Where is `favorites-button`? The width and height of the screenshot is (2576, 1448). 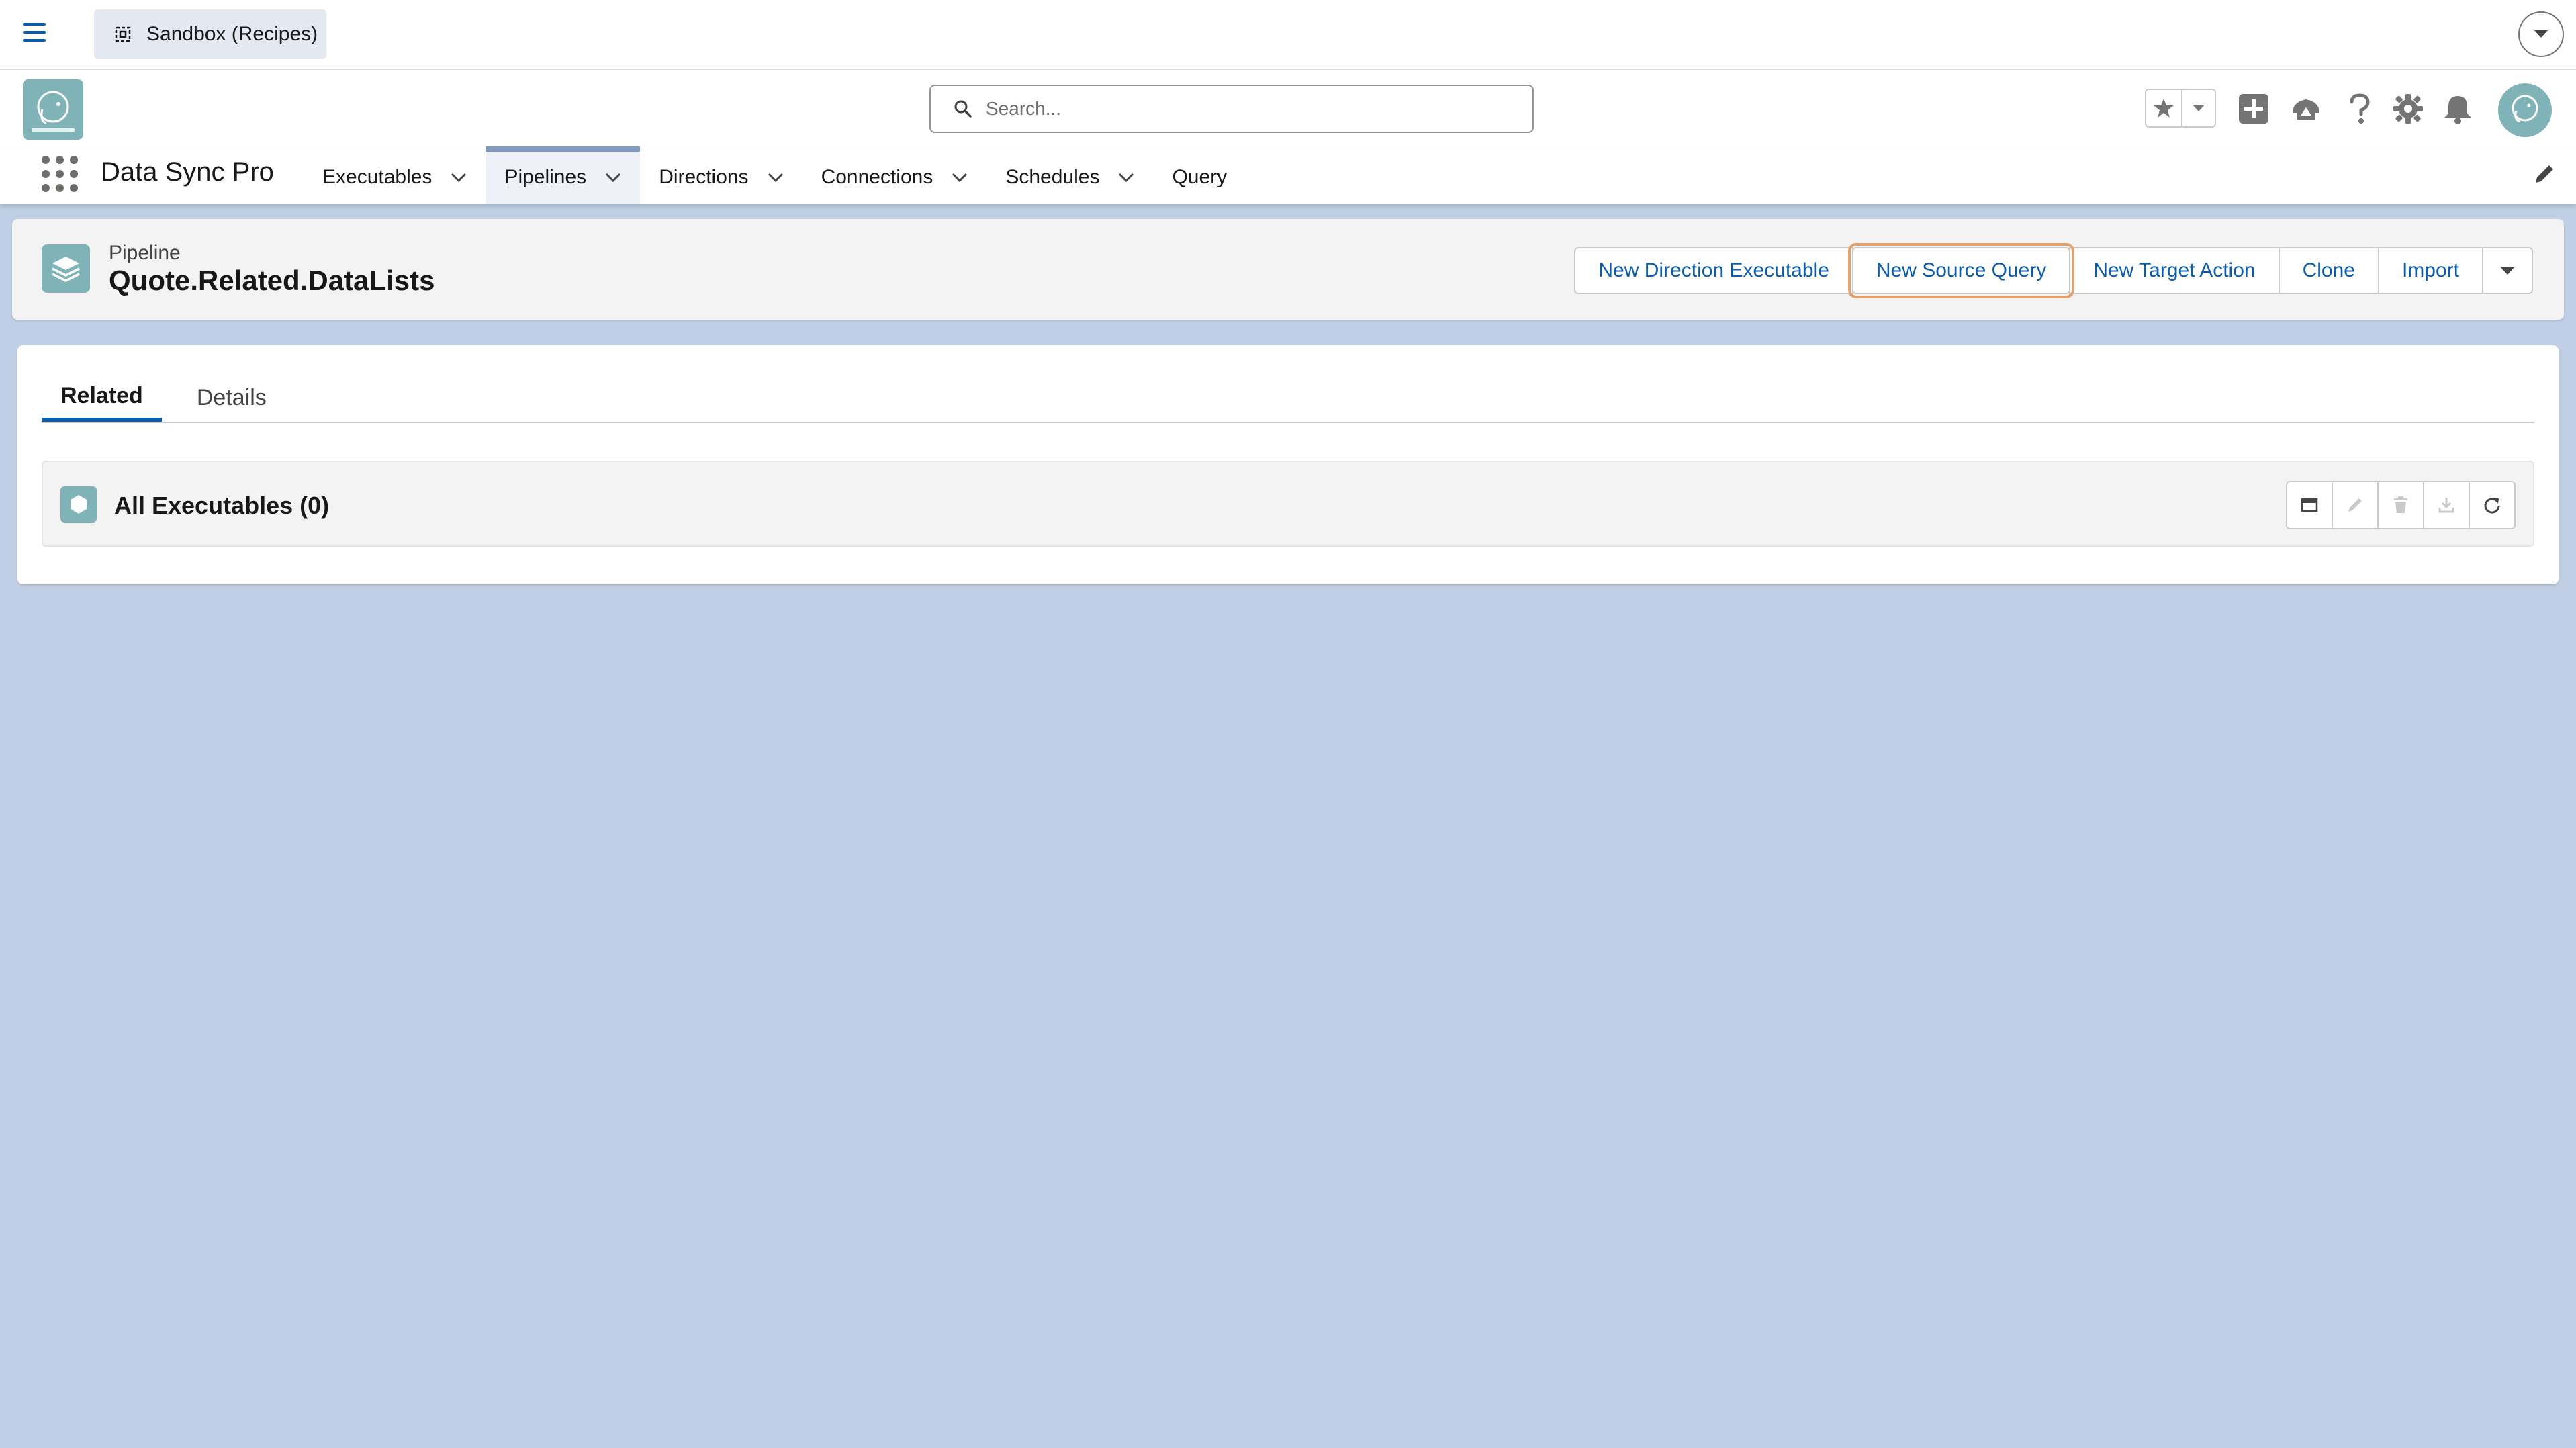
favorites-button is located at coordinates (2180, 109).